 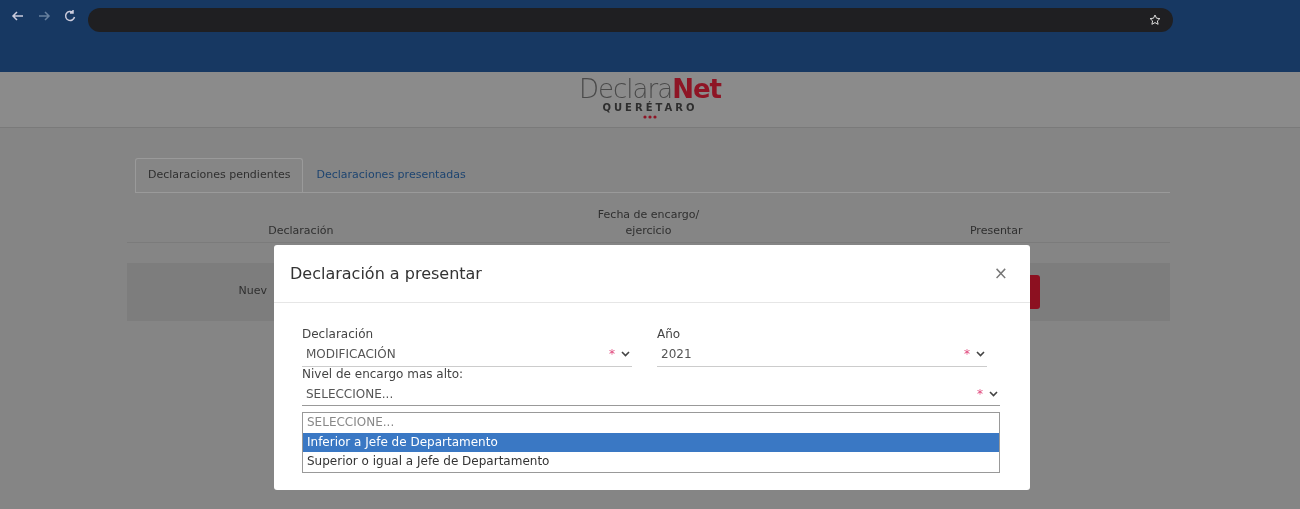 I want to click on column-header: Declaración, so click(x=301, y=231).